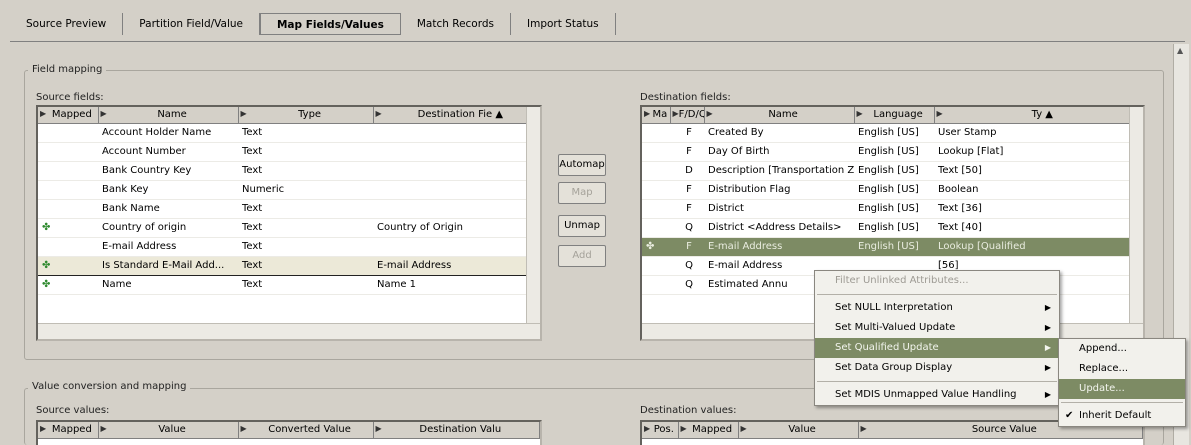 Image resolution: width=1191 pixels, height=445 pixels. Describe the element at coordinates (456, 265) in the screenshot. I see `cell-dest: E-mail Address` at that location.